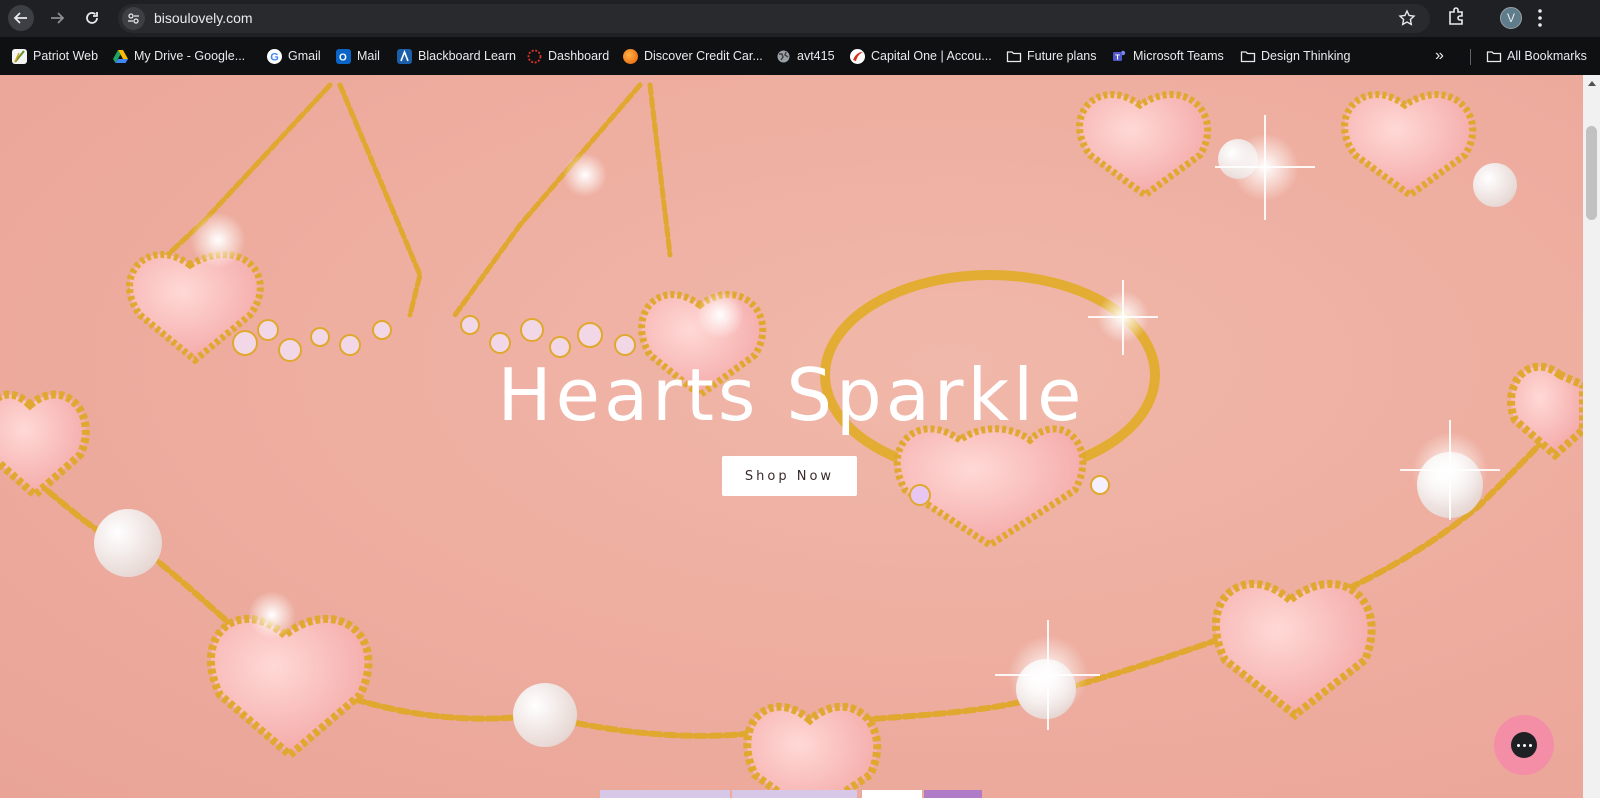  What do you see at coordinates (1470, 57) in the screenshot?
I see `bookmarks-divider` at bounding box center [1470, 57].